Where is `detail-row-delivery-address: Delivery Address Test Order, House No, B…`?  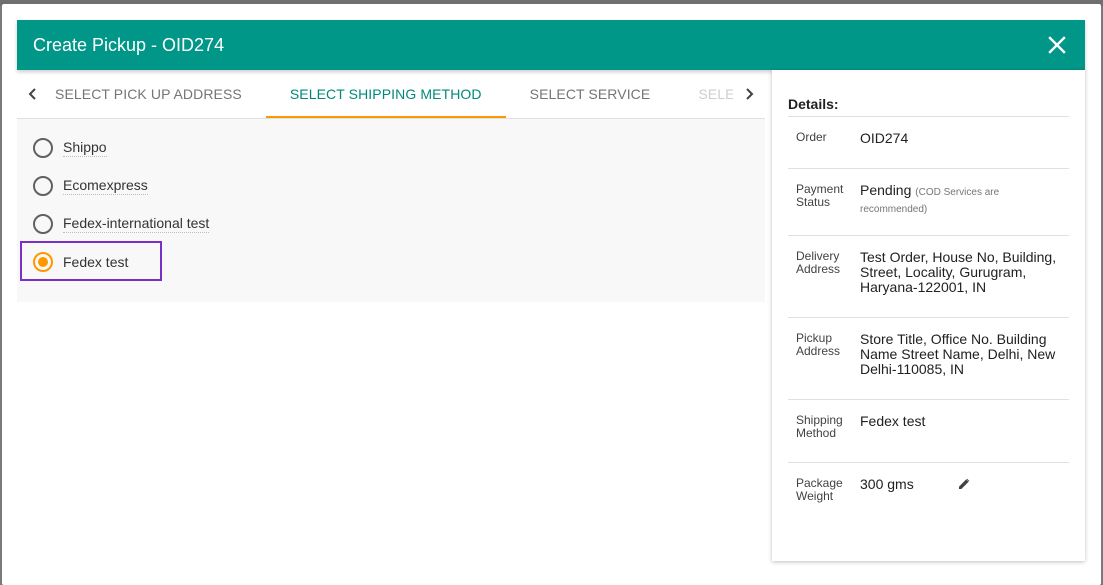 detail-row-delivery-address: Delivery Address Test Order, House No, B… is located at coordinates (928, 276).